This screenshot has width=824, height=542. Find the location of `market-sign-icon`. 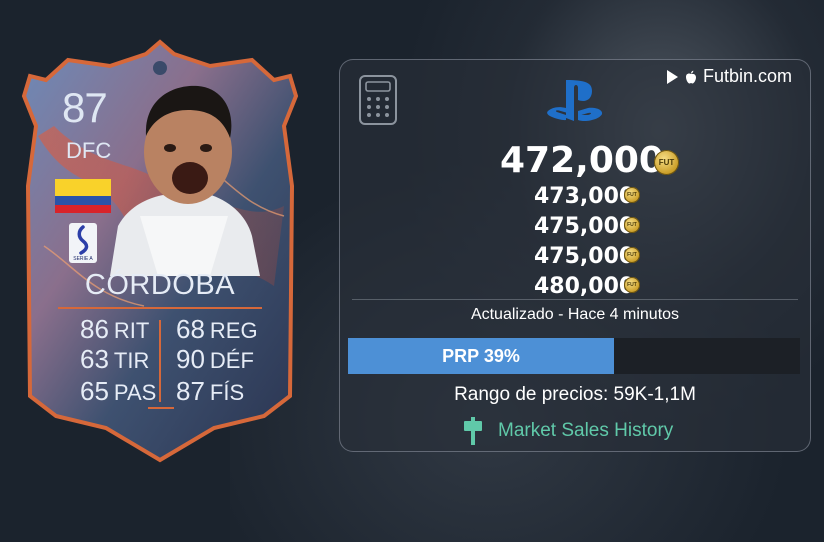

market-sign-icon is located at coordinates (473, 431).